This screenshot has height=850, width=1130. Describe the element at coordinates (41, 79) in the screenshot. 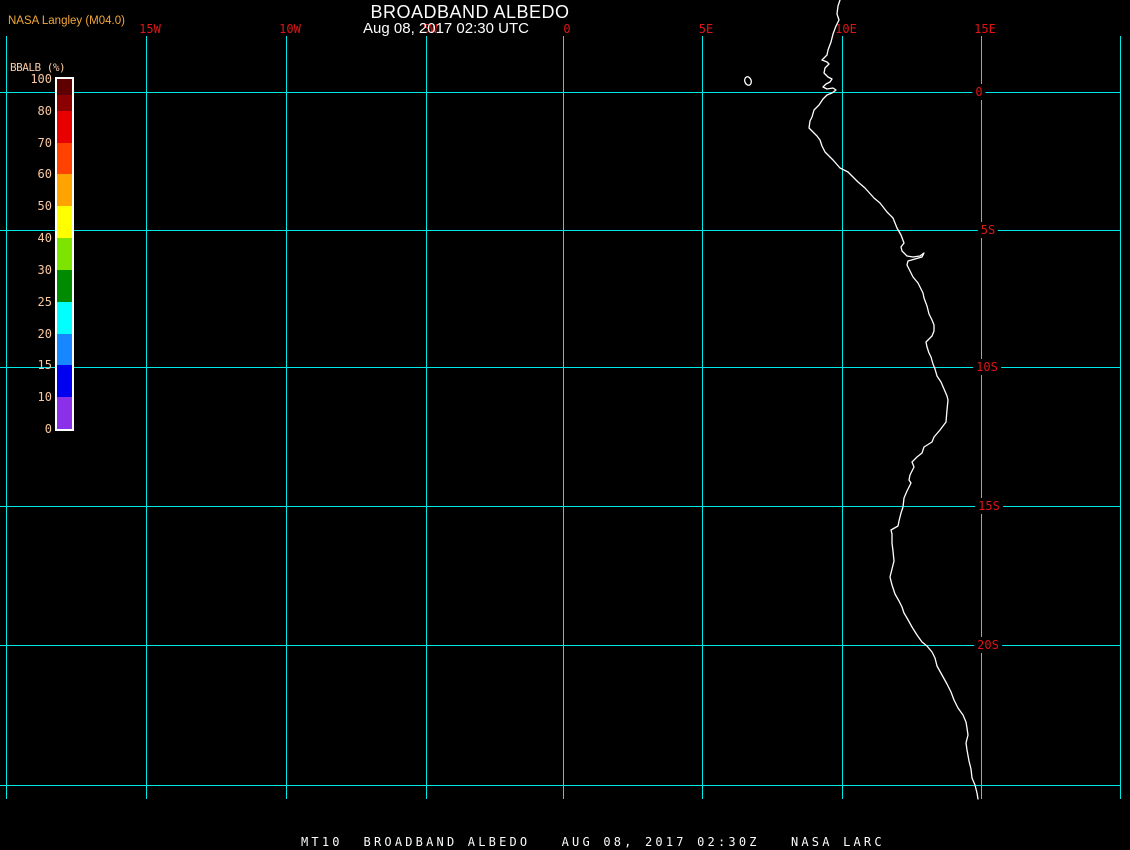

I see `colorbar-tick-label: 100` at that location.